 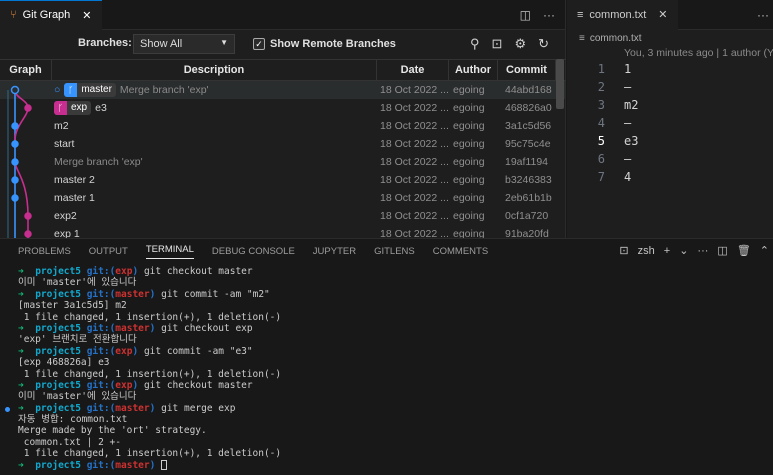 I want to click on branches-select: Show All ▼, so click(x=184, y=44).